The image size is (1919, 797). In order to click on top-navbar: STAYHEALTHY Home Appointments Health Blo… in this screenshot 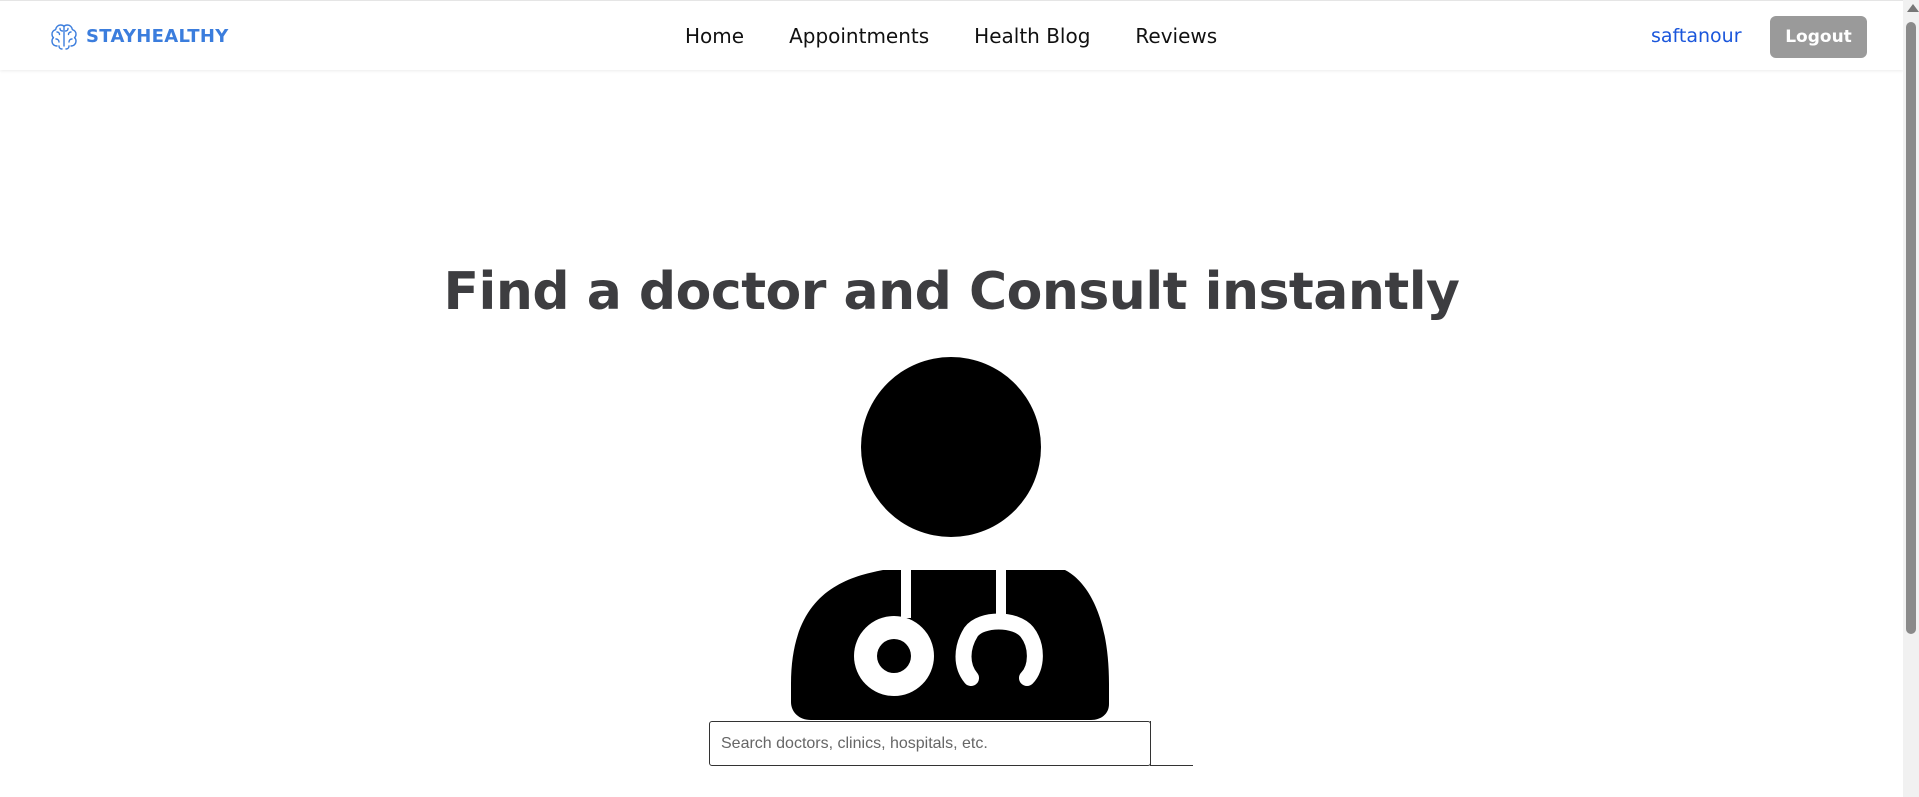, I will do `click(951, 35)`.